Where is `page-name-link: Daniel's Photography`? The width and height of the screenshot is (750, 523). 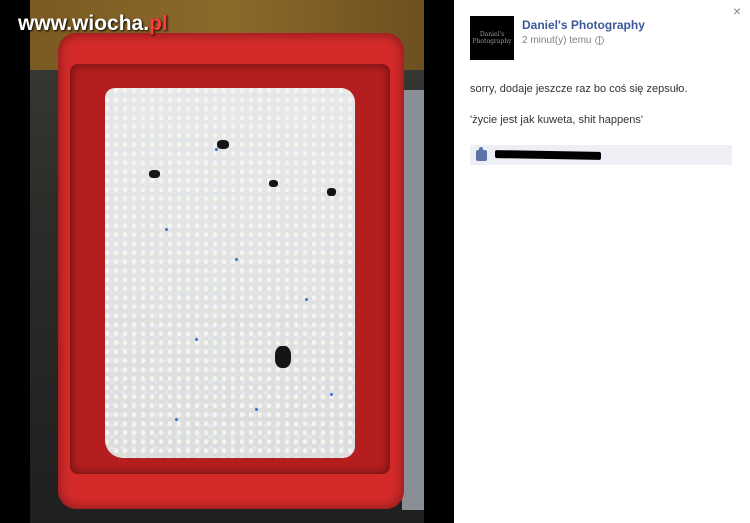 page-name-link: Daniel's Photography is located at coordinates (583, 25).